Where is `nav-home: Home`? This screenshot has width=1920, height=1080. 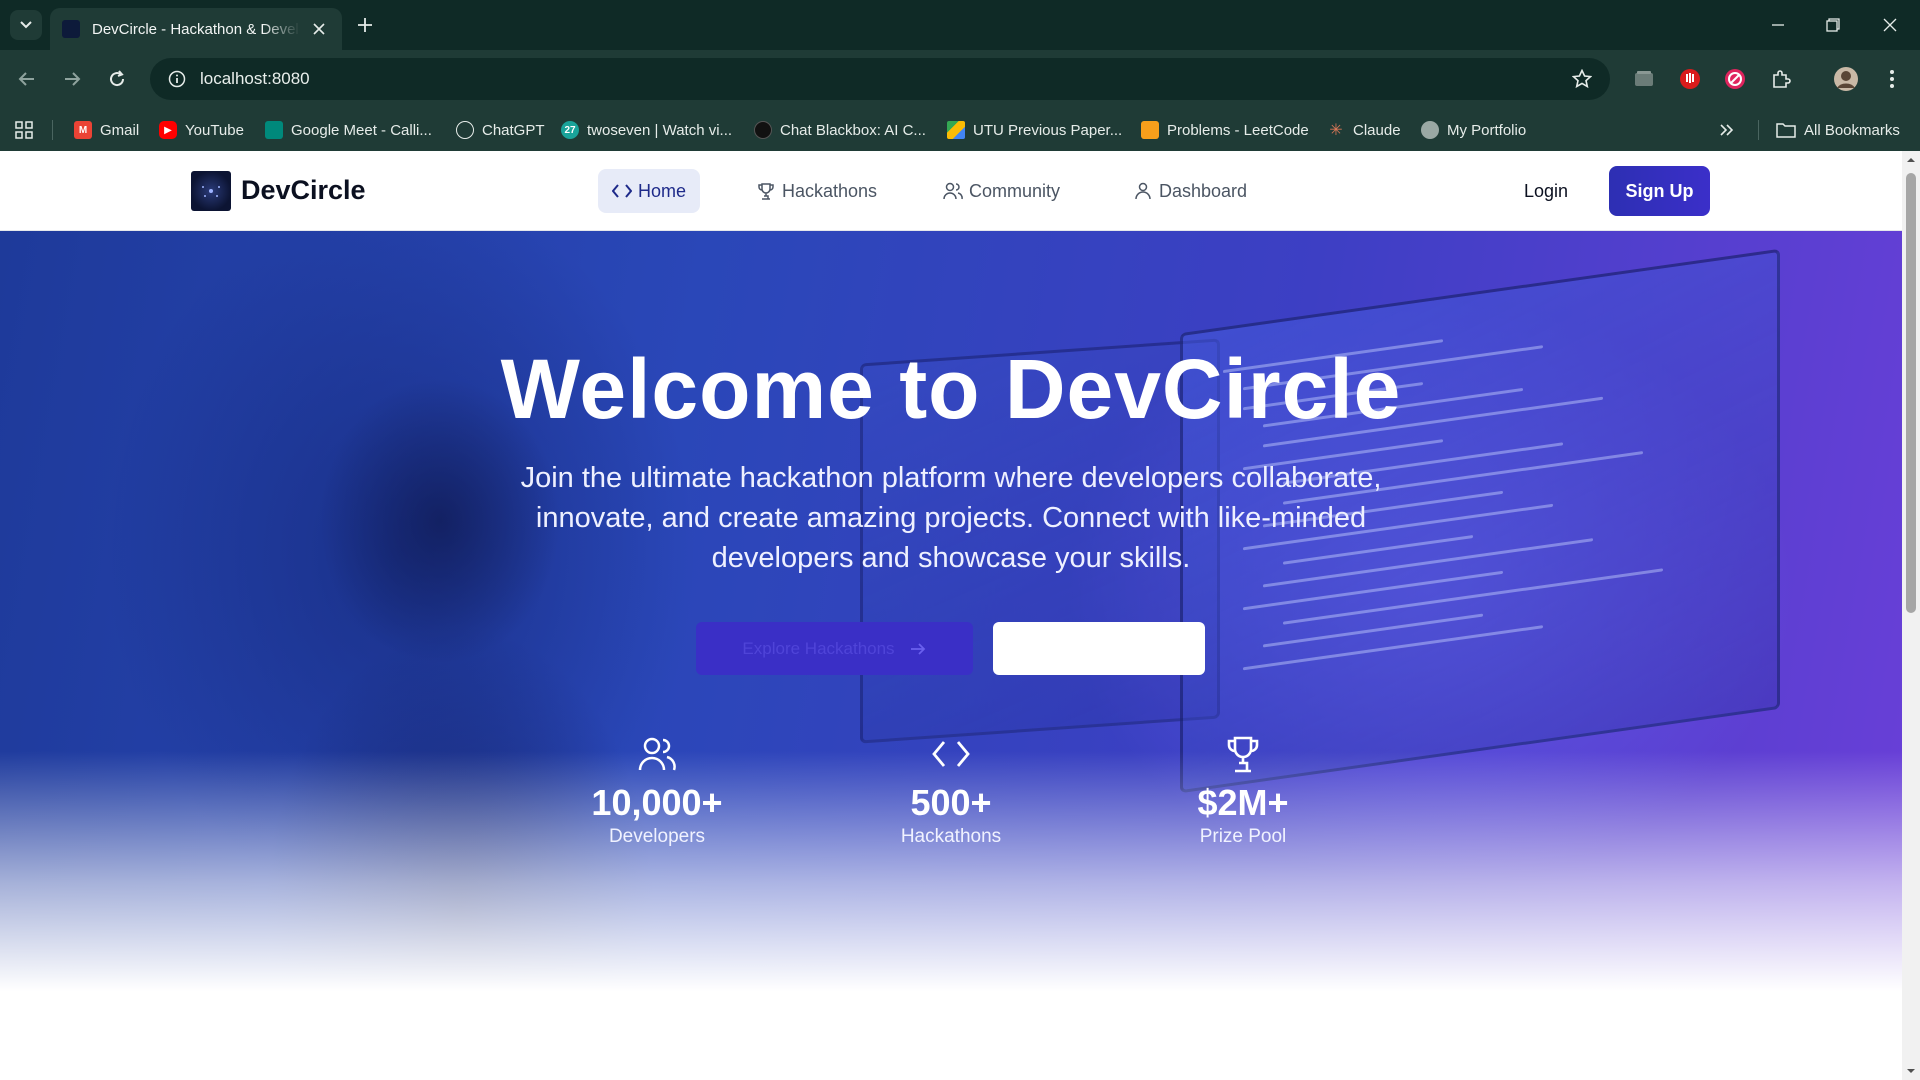
nav-home: Home is located at coordinates (649, 191).